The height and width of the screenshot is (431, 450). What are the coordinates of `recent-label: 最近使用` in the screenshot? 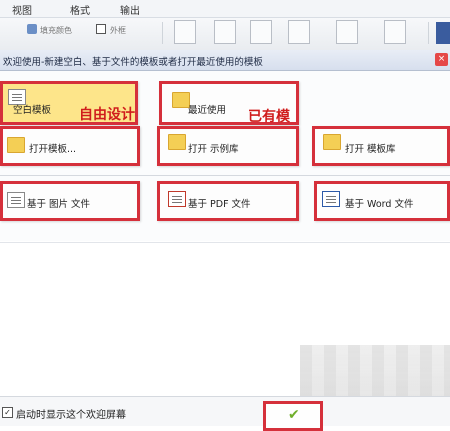 It's located at (207, 110).